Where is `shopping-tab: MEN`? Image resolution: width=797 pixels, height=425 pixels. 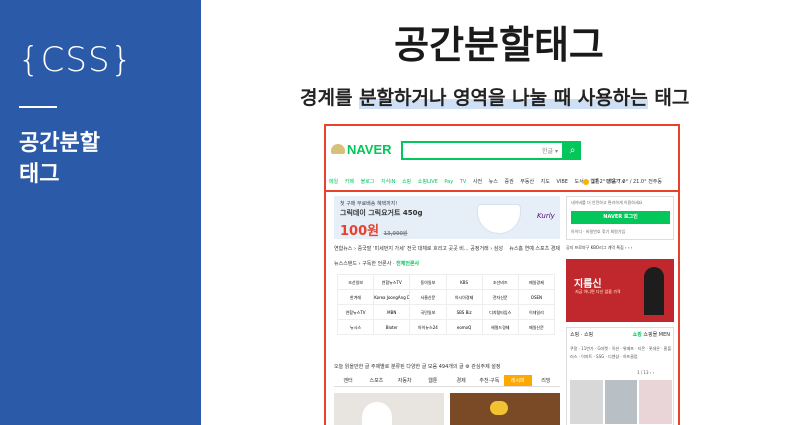
shopping-tab: MEN is located at coordinates (664, 335).